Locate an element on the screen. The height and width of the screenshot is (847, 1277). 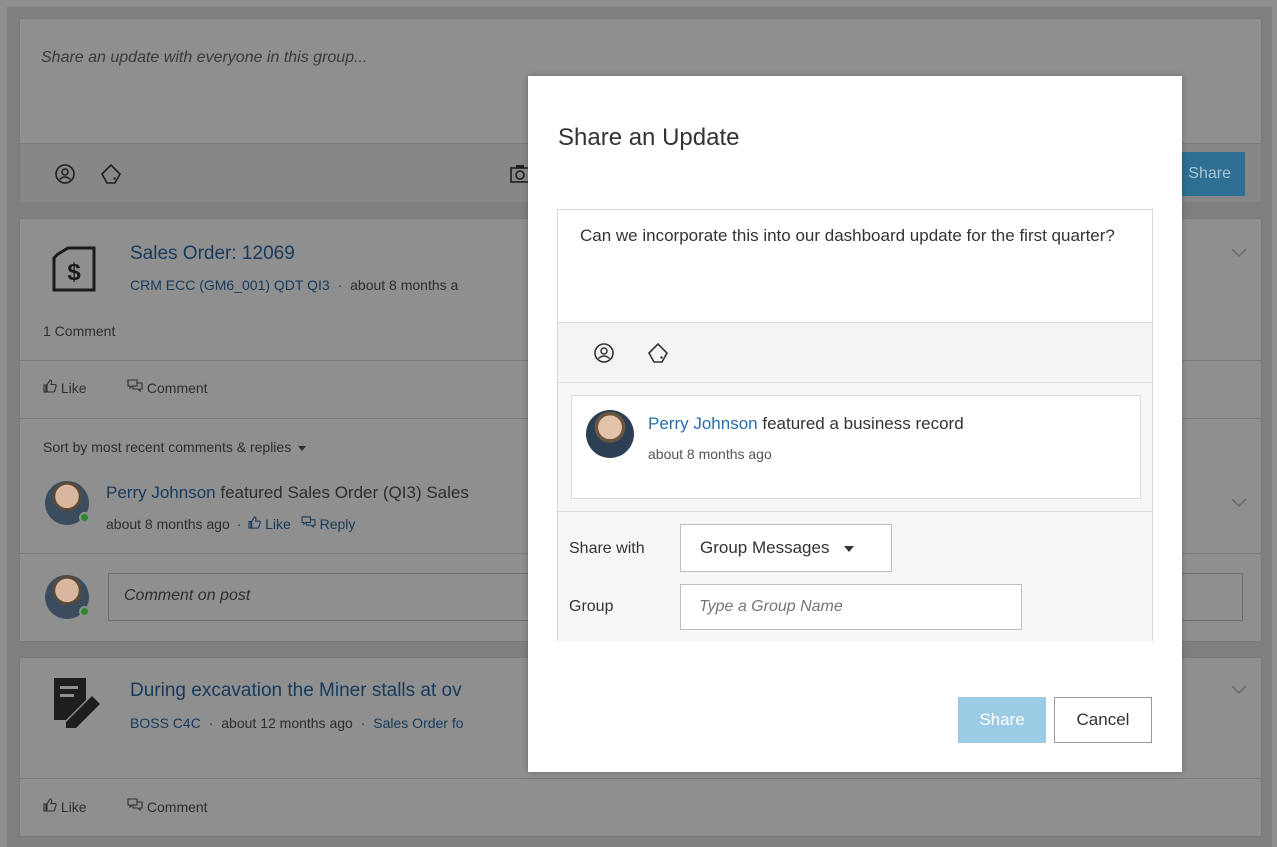
related-record-link: Sales Order fo is located at coordinates (418, 723).